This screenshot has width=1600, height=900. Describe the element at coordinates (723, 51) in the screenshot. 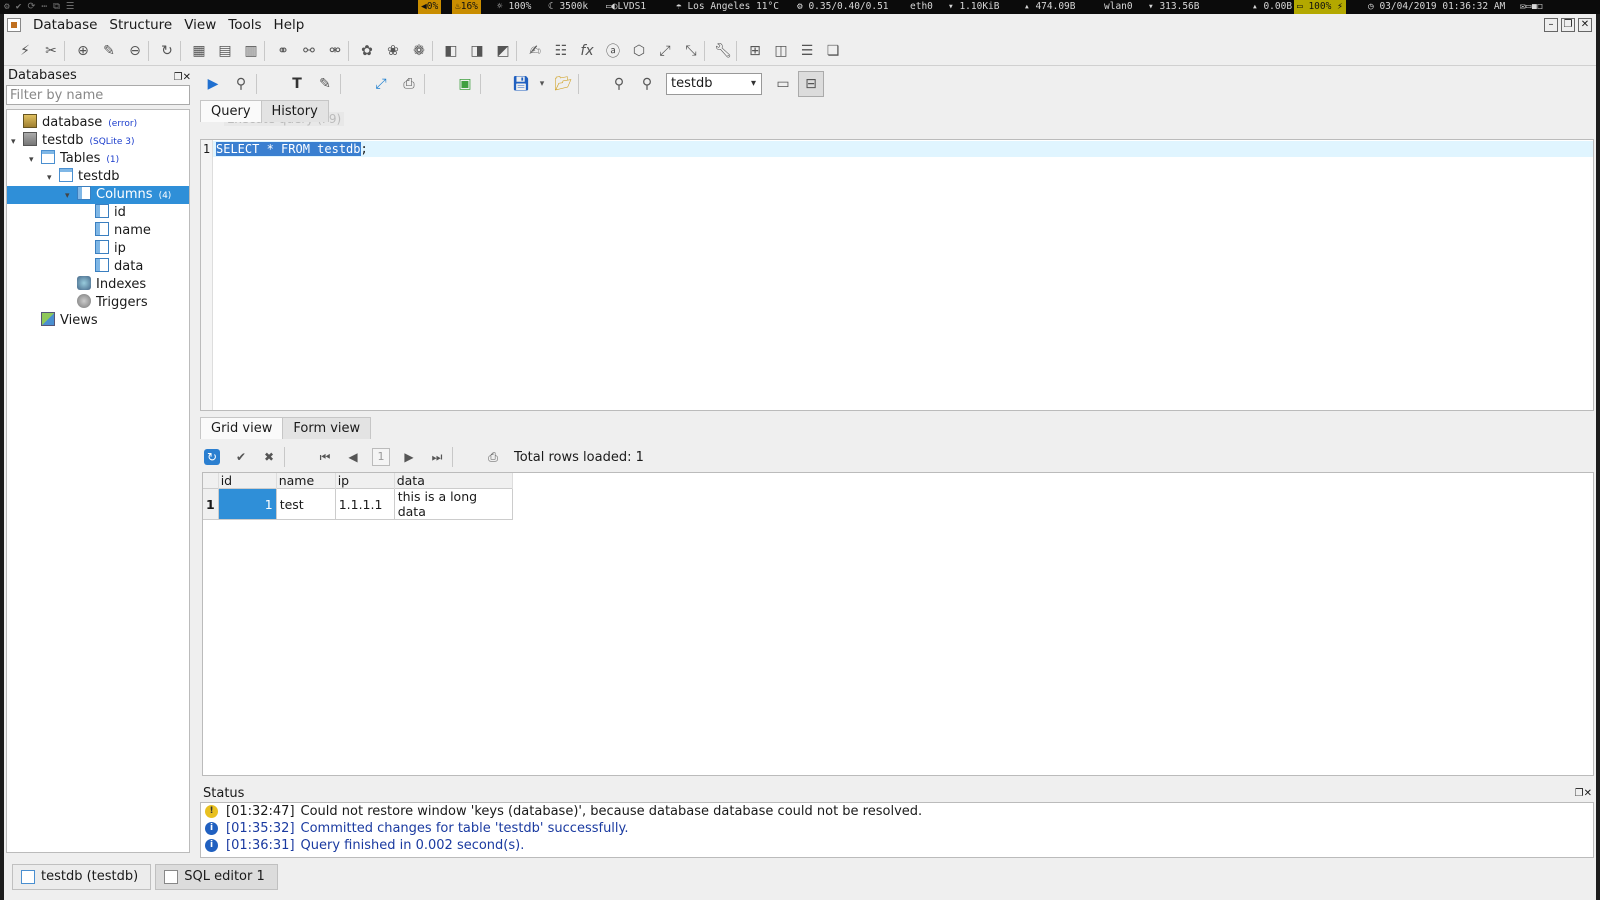

I see `settings-icon: 🔧︎` at that location.